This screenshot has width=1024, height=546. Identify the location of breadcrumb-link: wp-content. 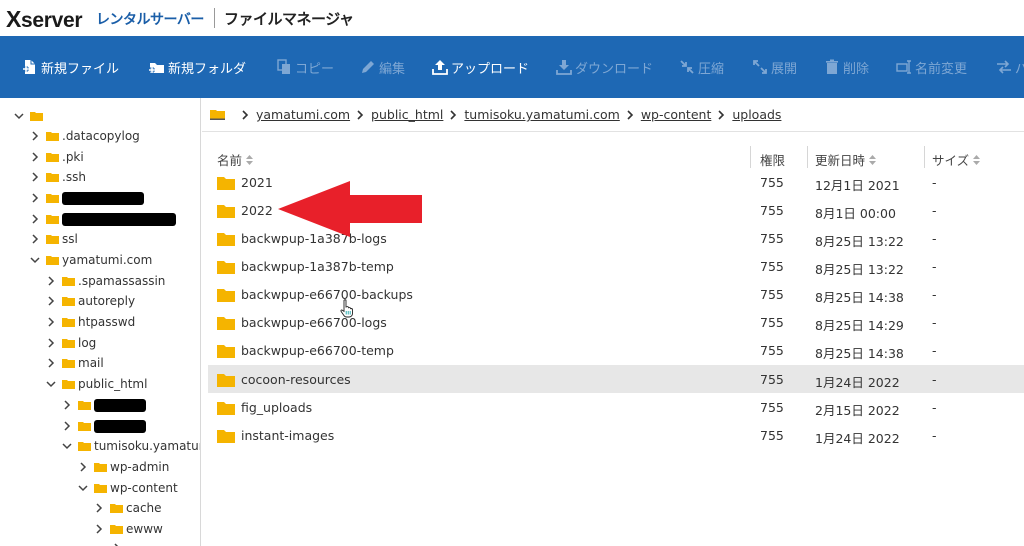
(676, 114).